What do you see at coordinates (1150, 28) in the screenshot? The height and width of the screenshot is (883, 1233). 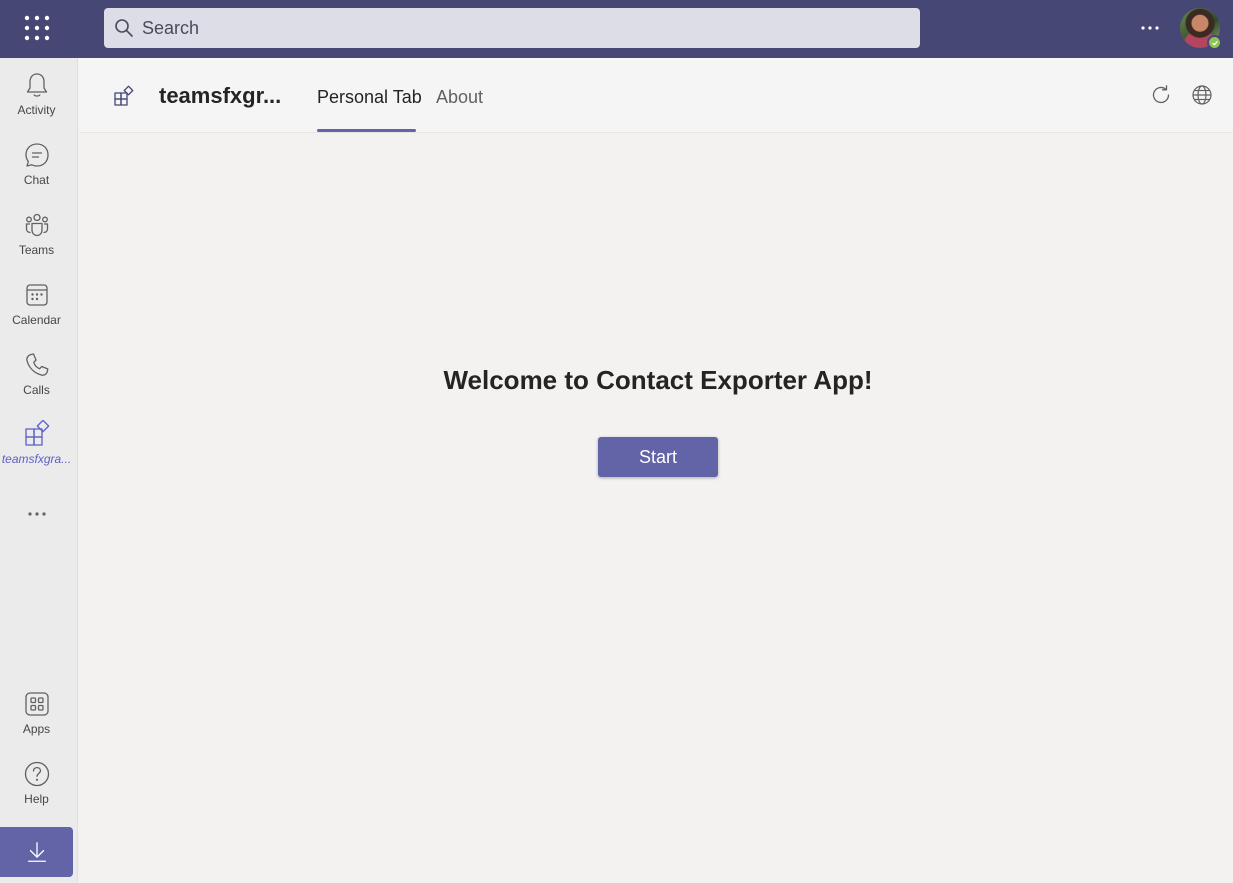 I see `more-options-icon` at bounding box center [1150, 28].